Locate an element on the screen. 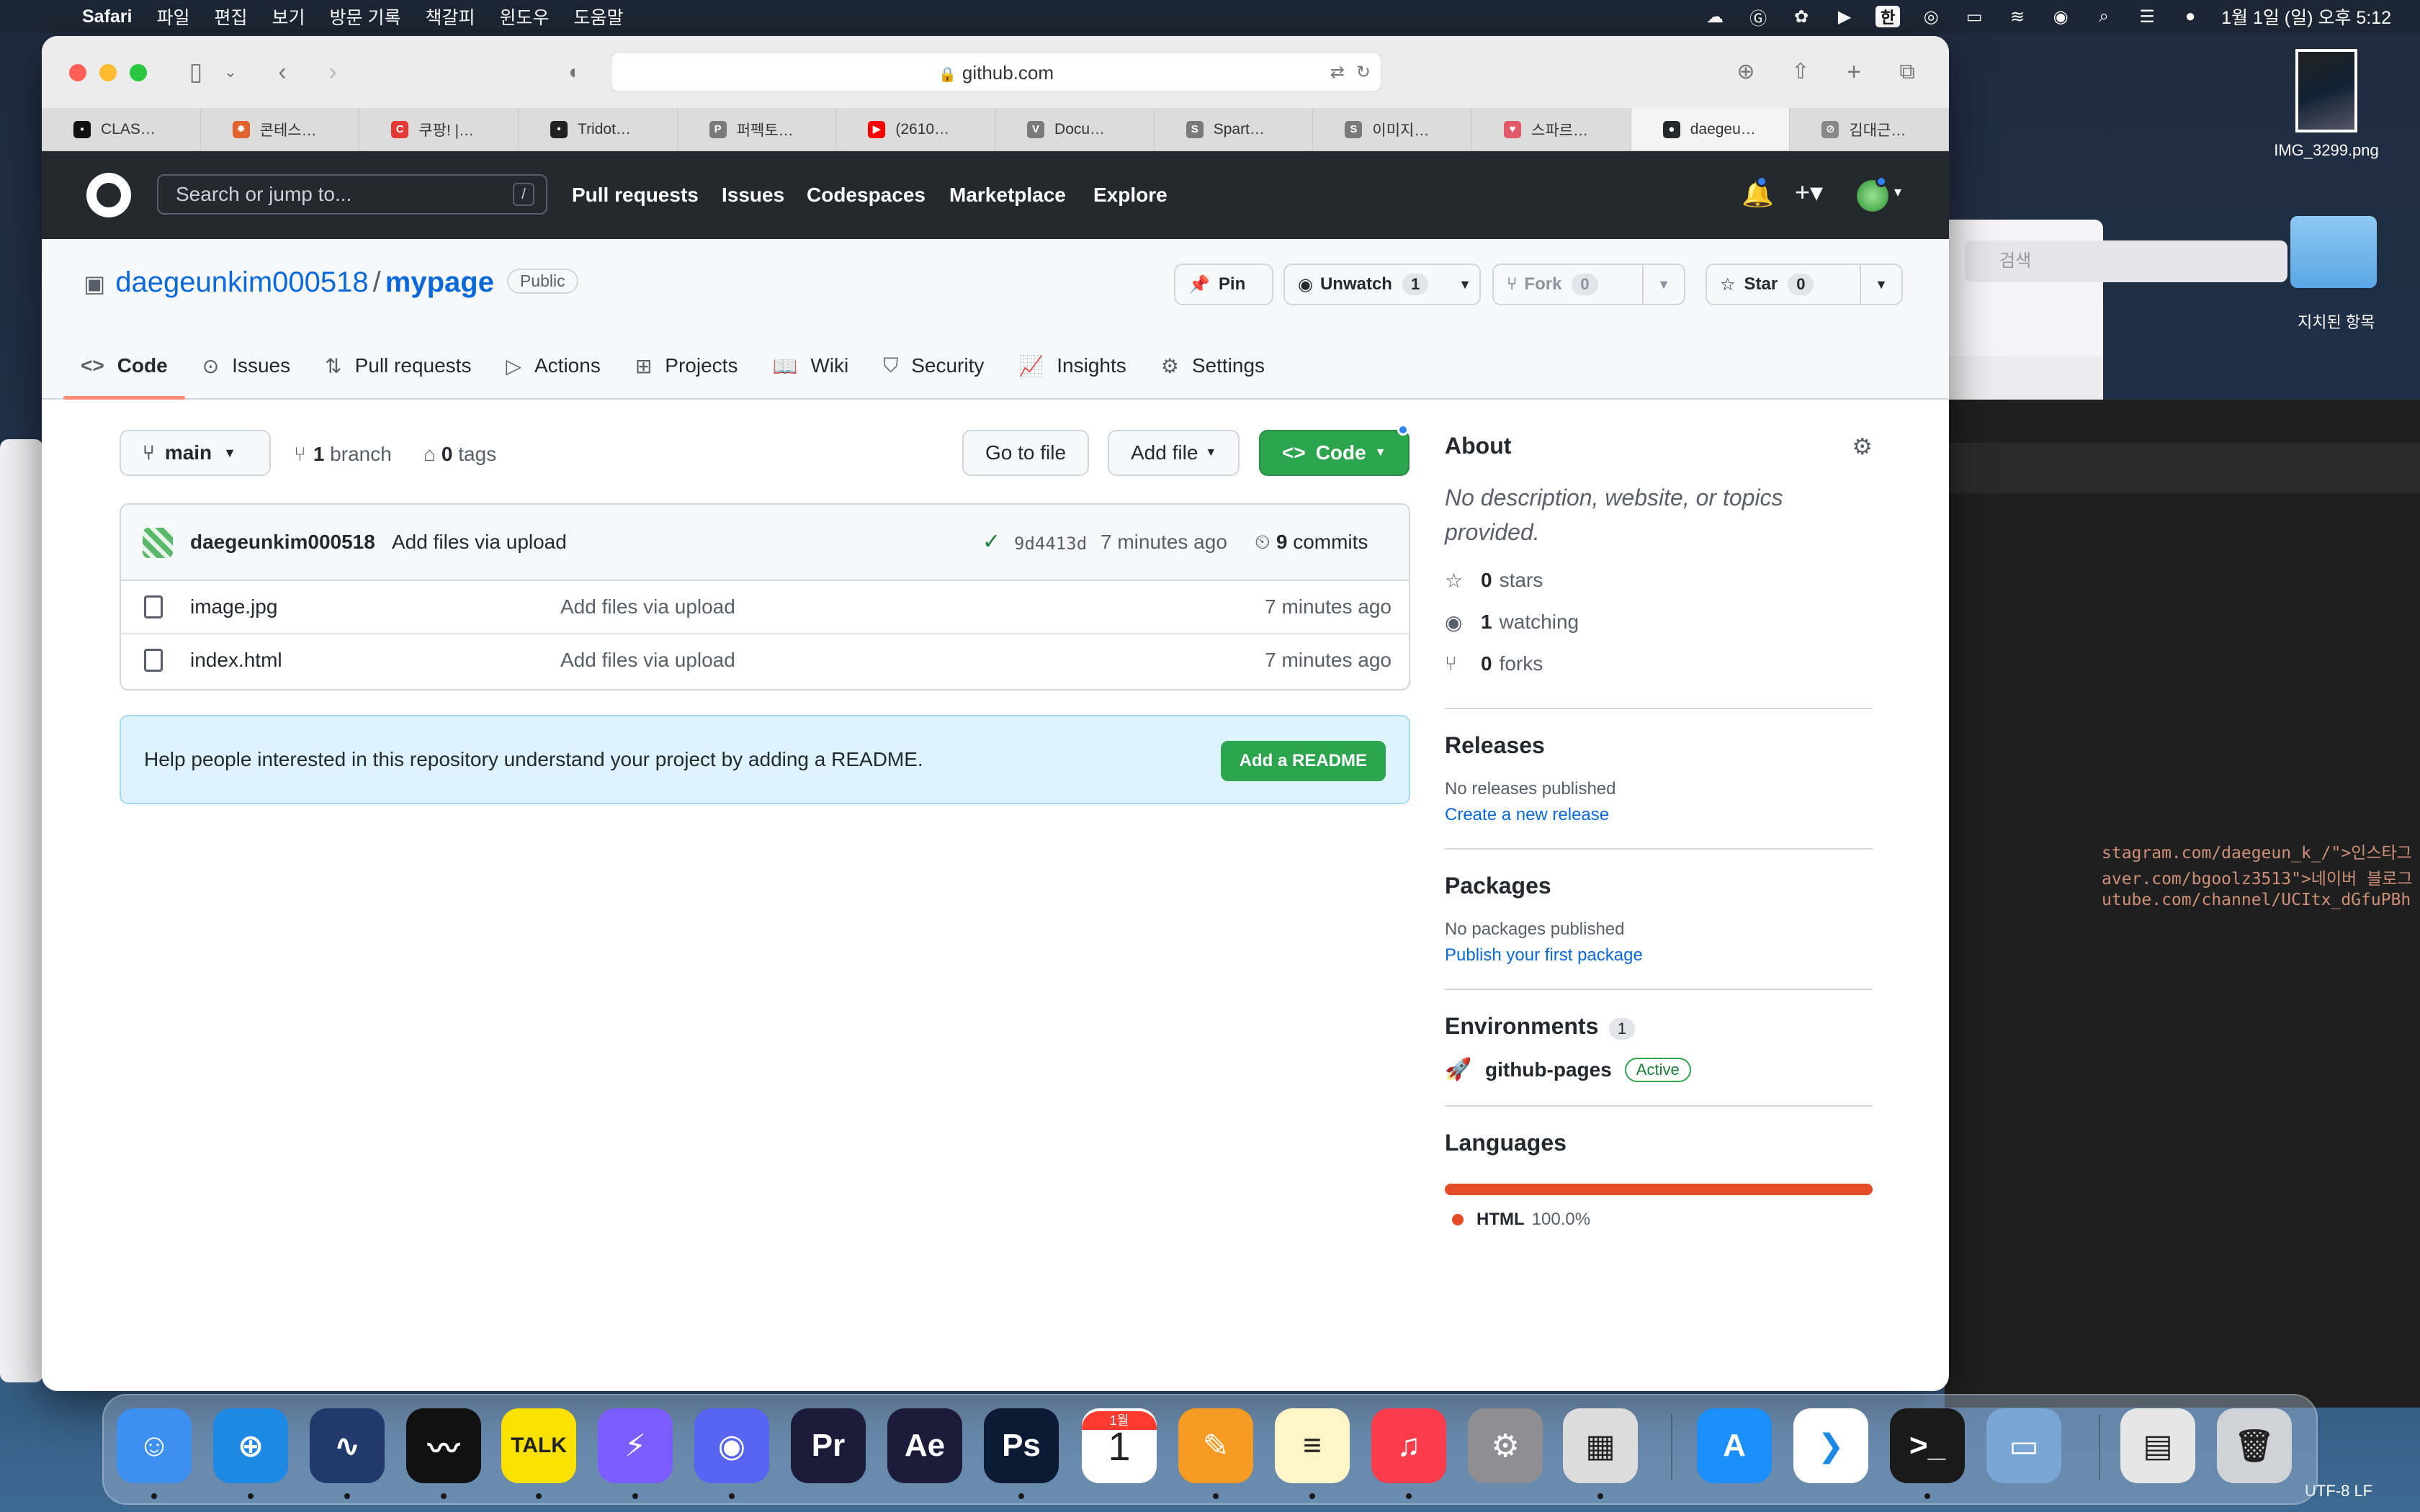  dock-premiere-icon: Pr is located at coordinates (828, 1445).